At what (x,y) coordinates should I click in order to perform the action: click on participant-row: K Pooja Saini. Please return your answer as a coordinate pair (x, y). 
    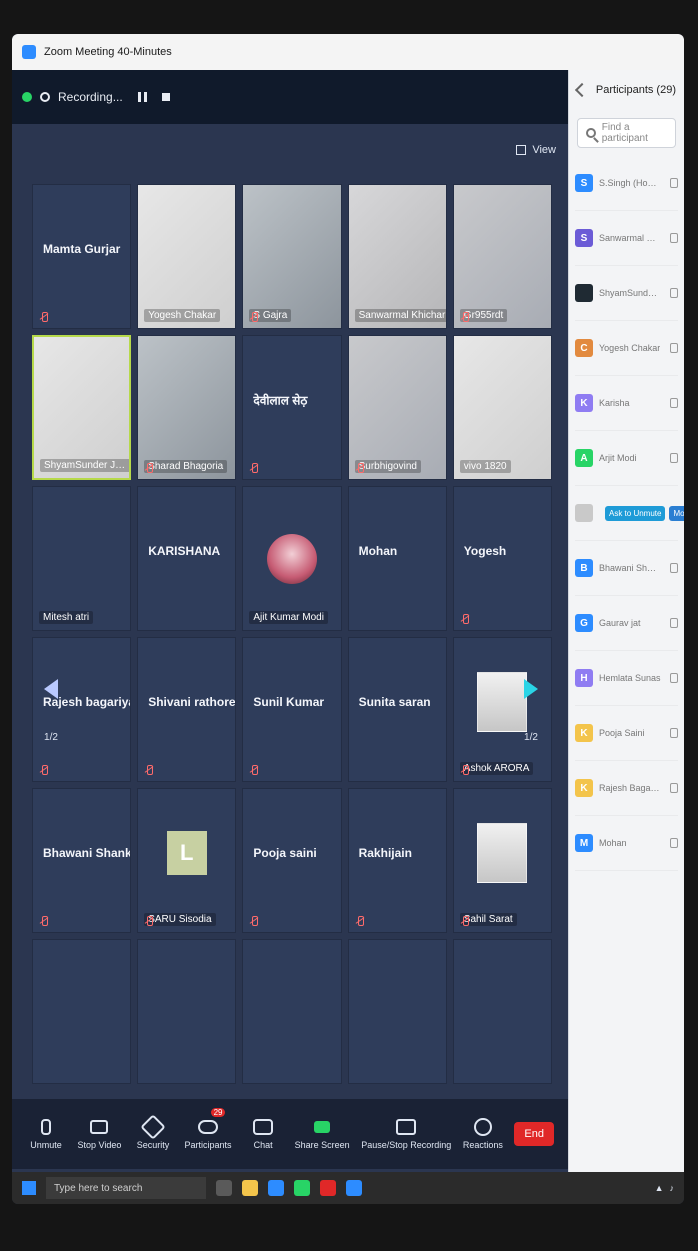
    Looking at the image, I should click on (626, 733).